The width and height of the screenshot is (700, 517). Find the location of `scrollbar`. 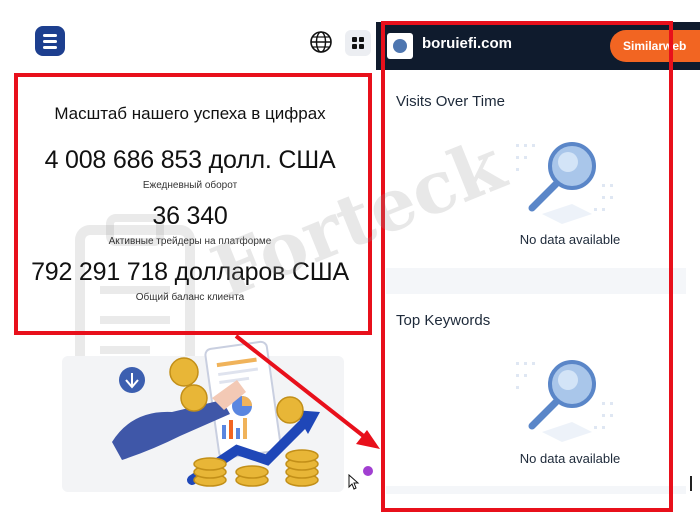

scrollbar is located at coordinates (691, 483).